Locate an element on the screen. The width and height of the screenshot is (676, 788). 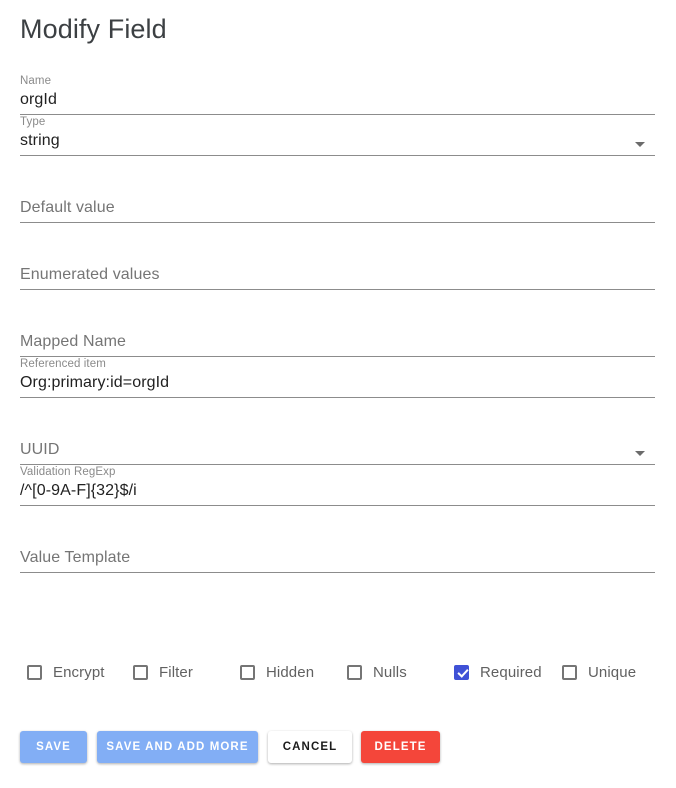
checkbox-label: Nulls is located at coordinates (390, 672).